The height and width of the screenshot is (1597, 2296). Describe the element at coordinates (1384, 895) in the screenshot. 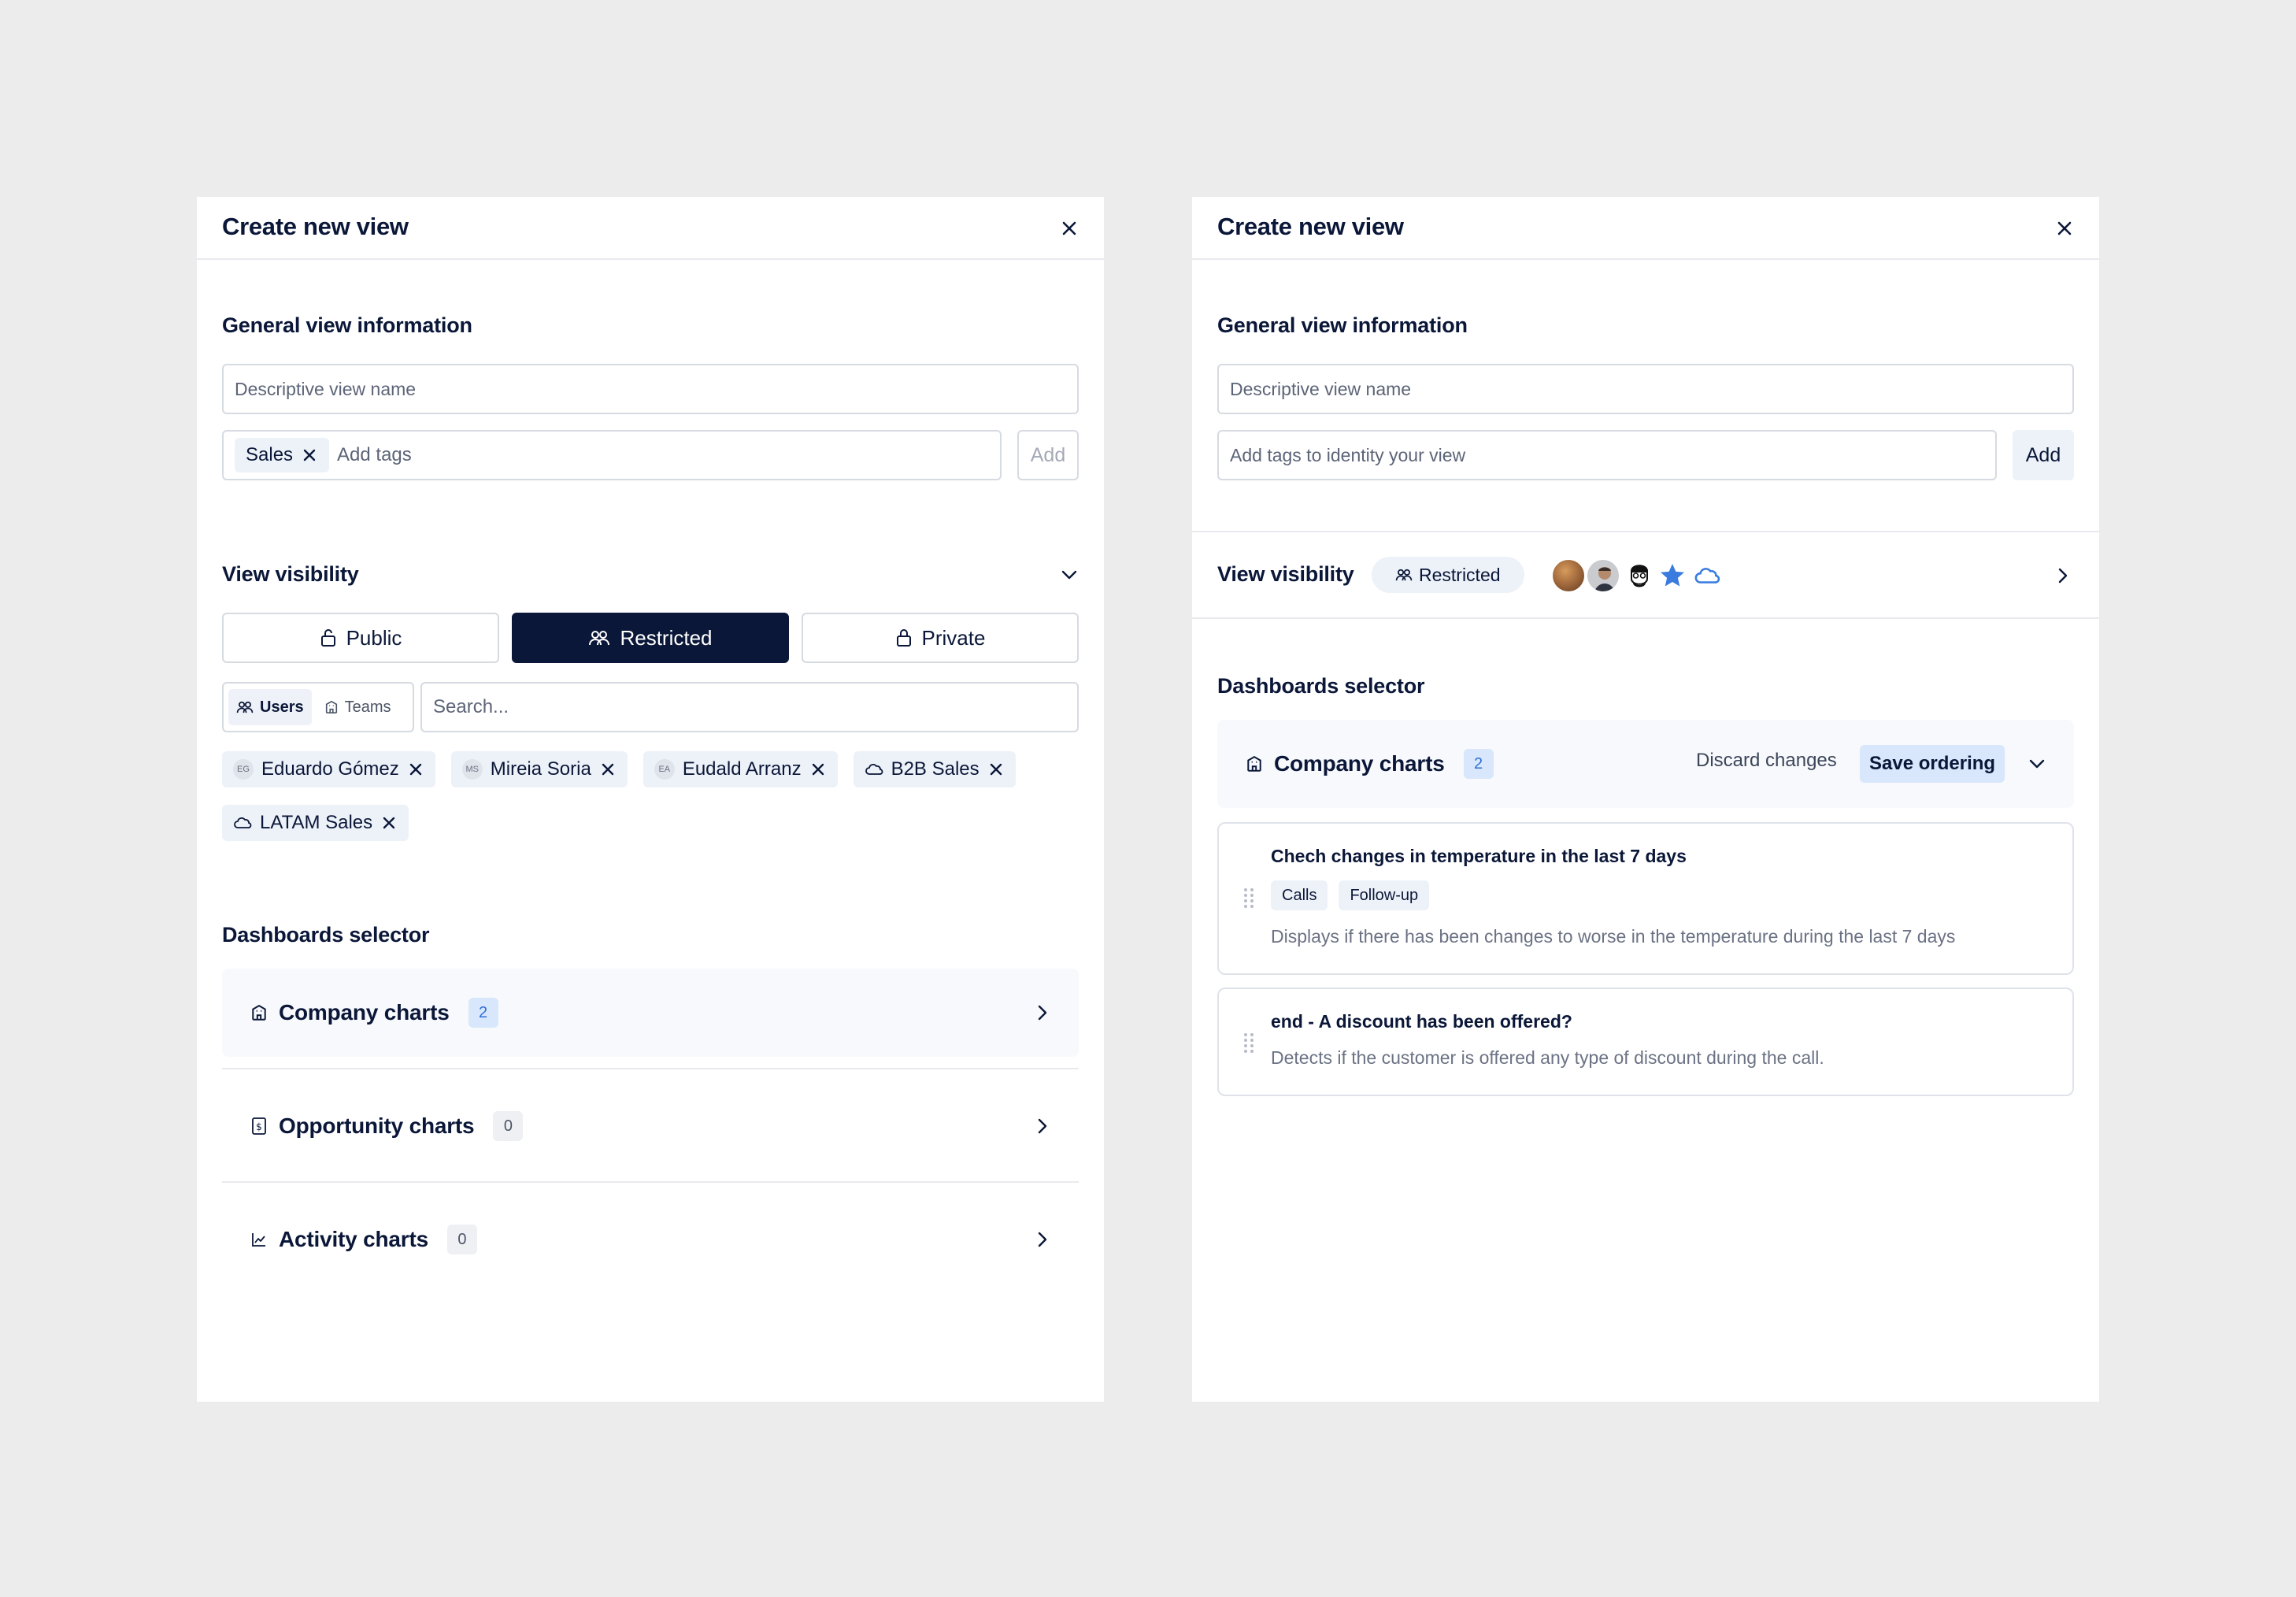

I see `card-tag: Follow-up` at that location.